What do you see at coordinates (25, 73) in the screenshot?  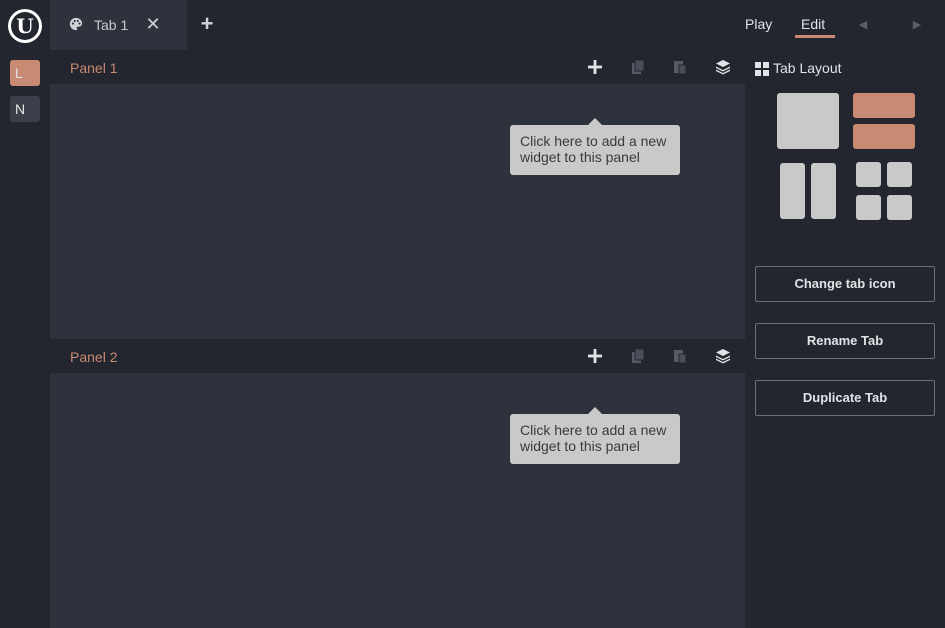 I see `rail-item-l: L` at bounding box center [25, 73].